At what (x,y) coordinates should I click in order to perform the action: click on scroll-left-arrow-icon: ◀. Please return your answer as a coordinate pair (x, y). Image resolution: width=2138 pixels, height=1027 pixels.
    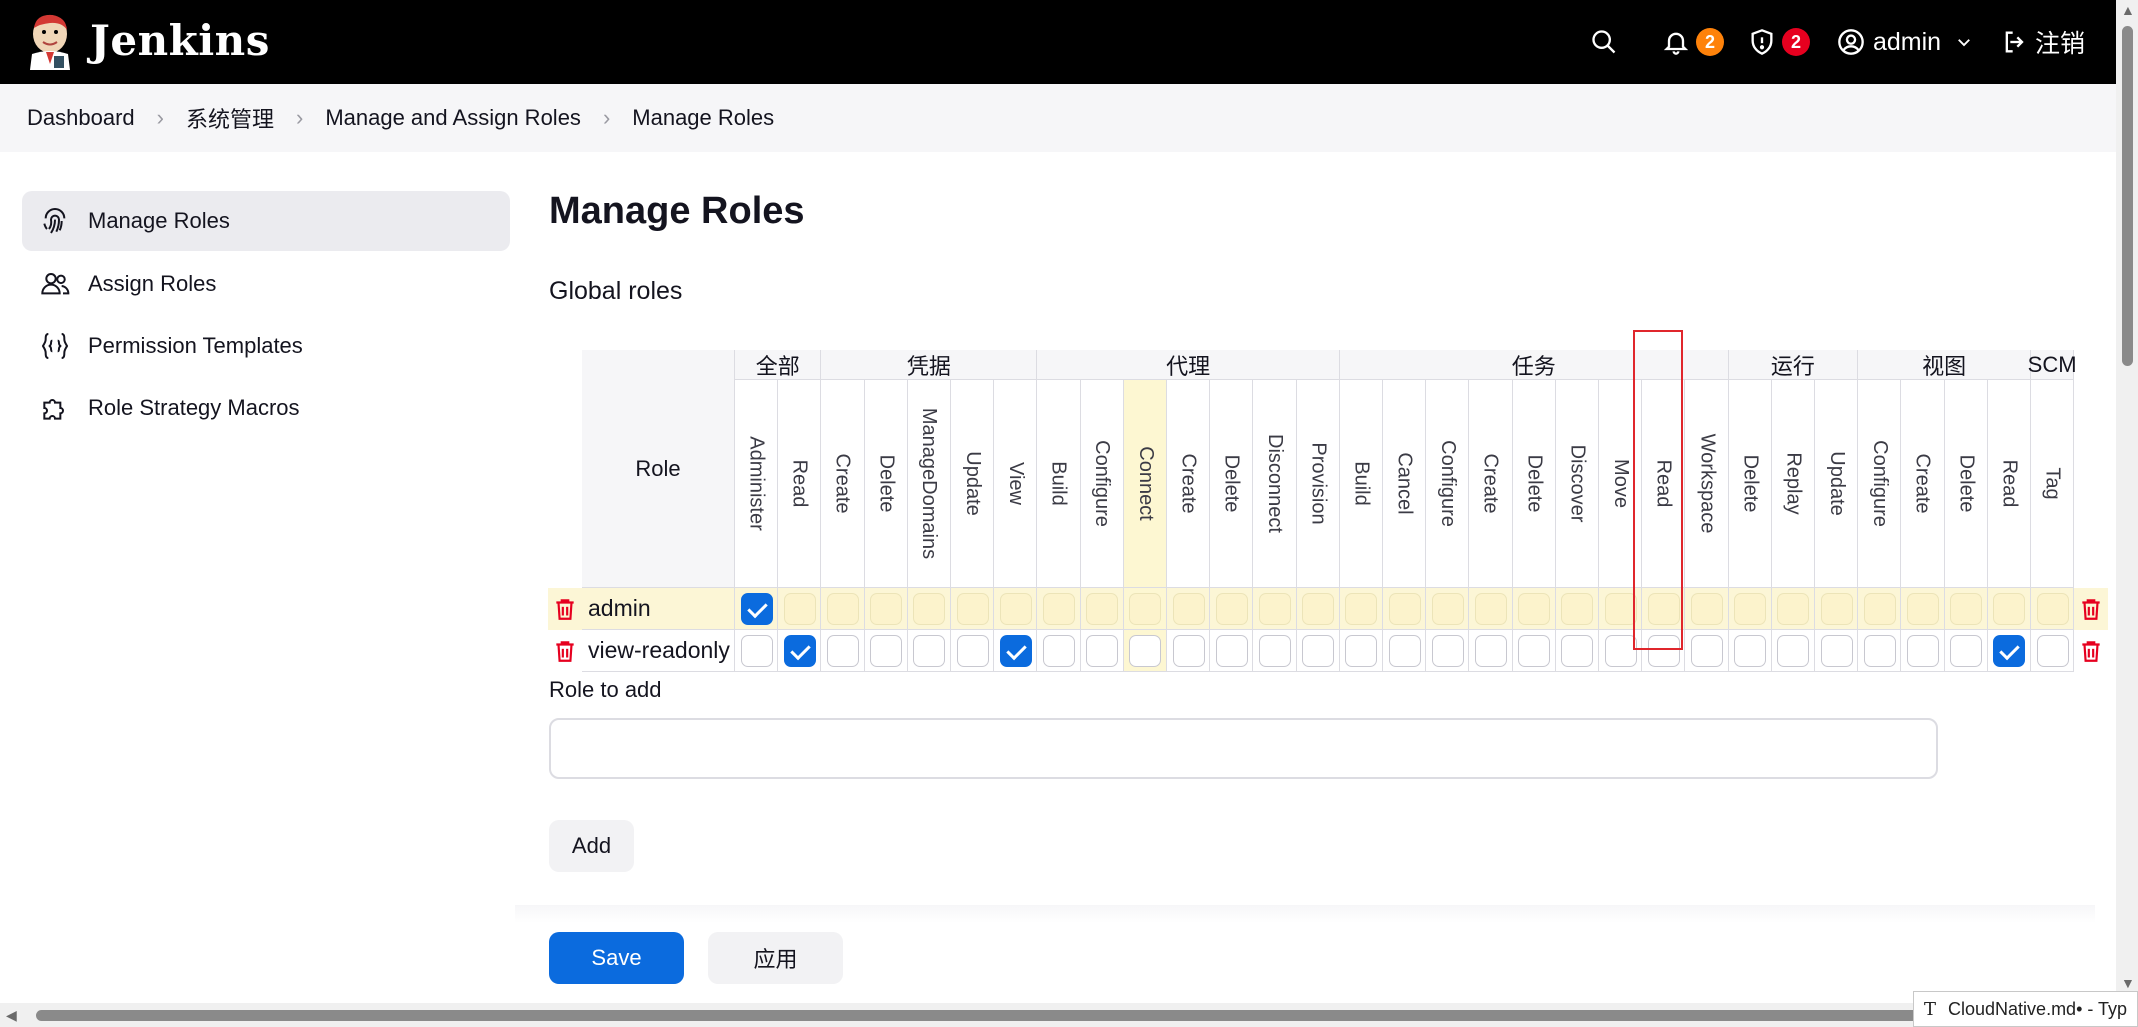
    Looking at the image, I should click on (11, 1015).